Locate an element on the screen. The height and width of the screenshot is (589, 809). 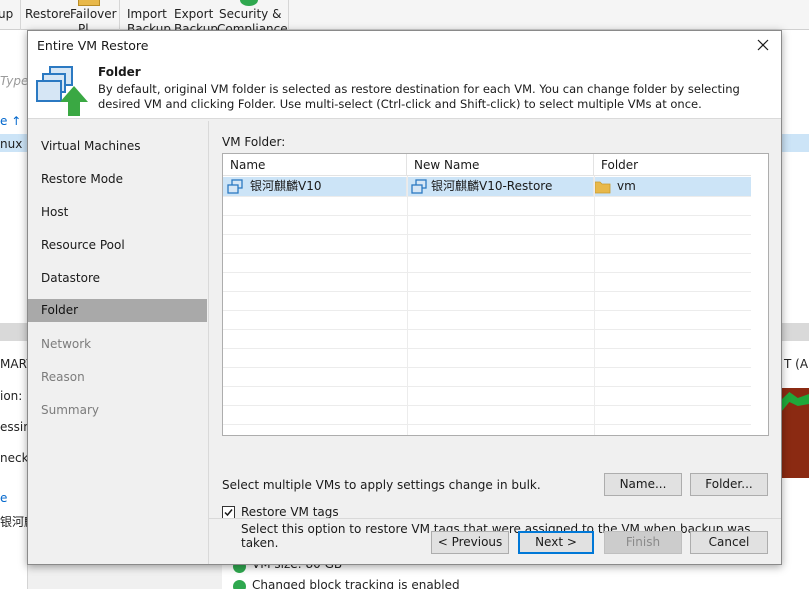
nav-item-datastore: Datastore is located at coordinates (117, 278).